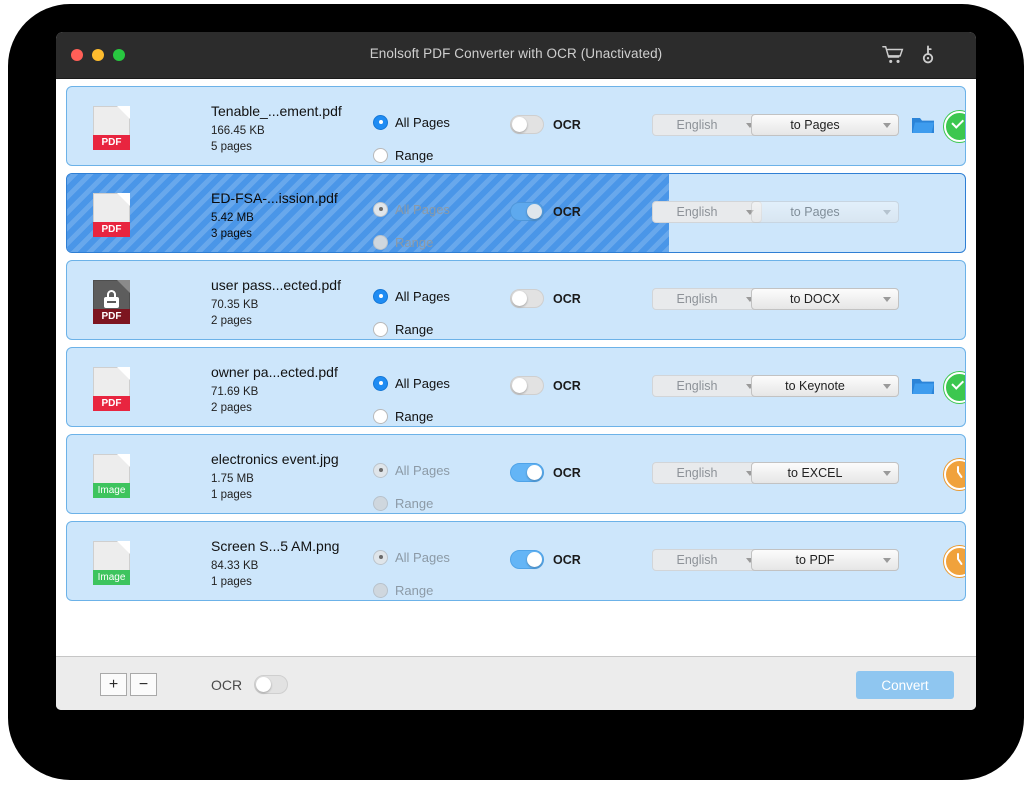 The image size is (1032, 785). Describe the element at coordinates (276, 111) in the screenshot. I see `file-name: Tenable_...ement.pdf` at that location.